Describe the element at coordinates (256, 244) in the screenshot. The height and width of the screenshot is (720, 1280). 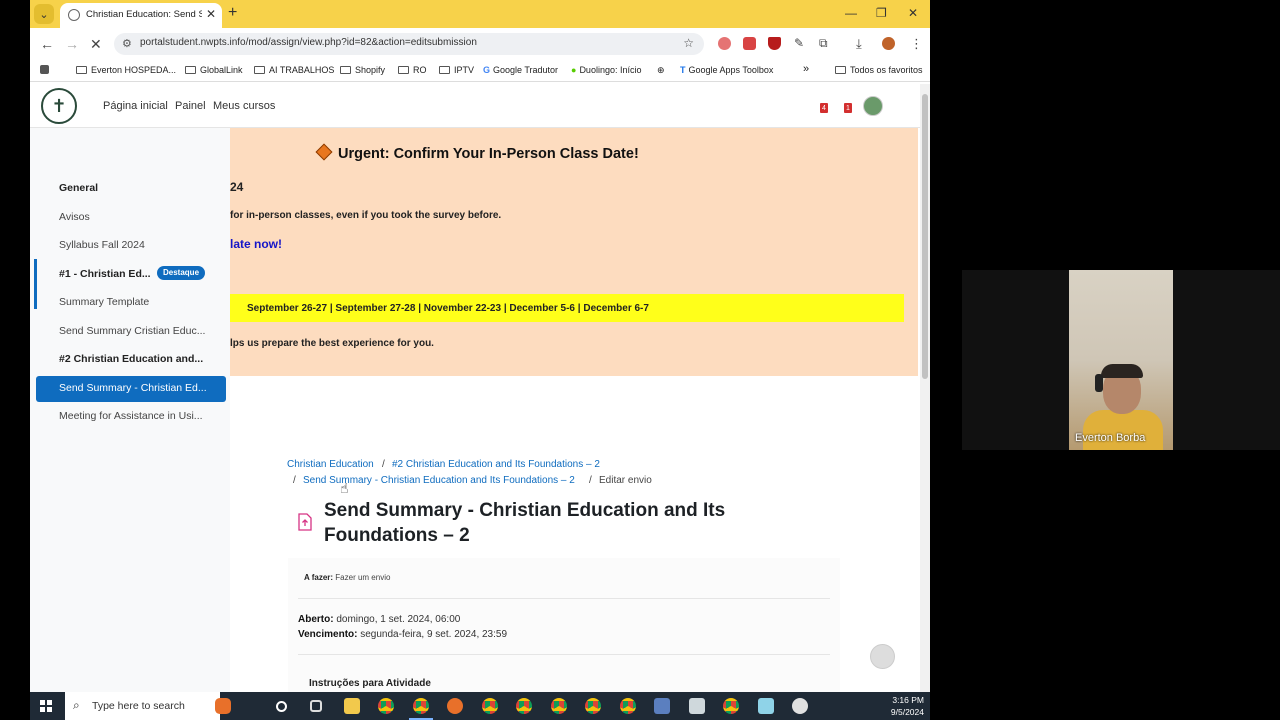
I see `banner-link: late now!` at that location.